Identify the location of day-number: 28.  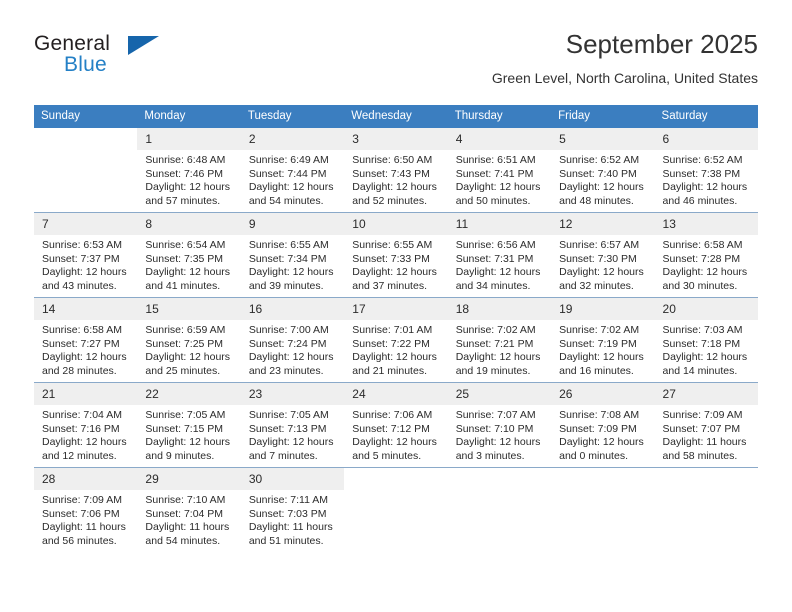
(86, 479).